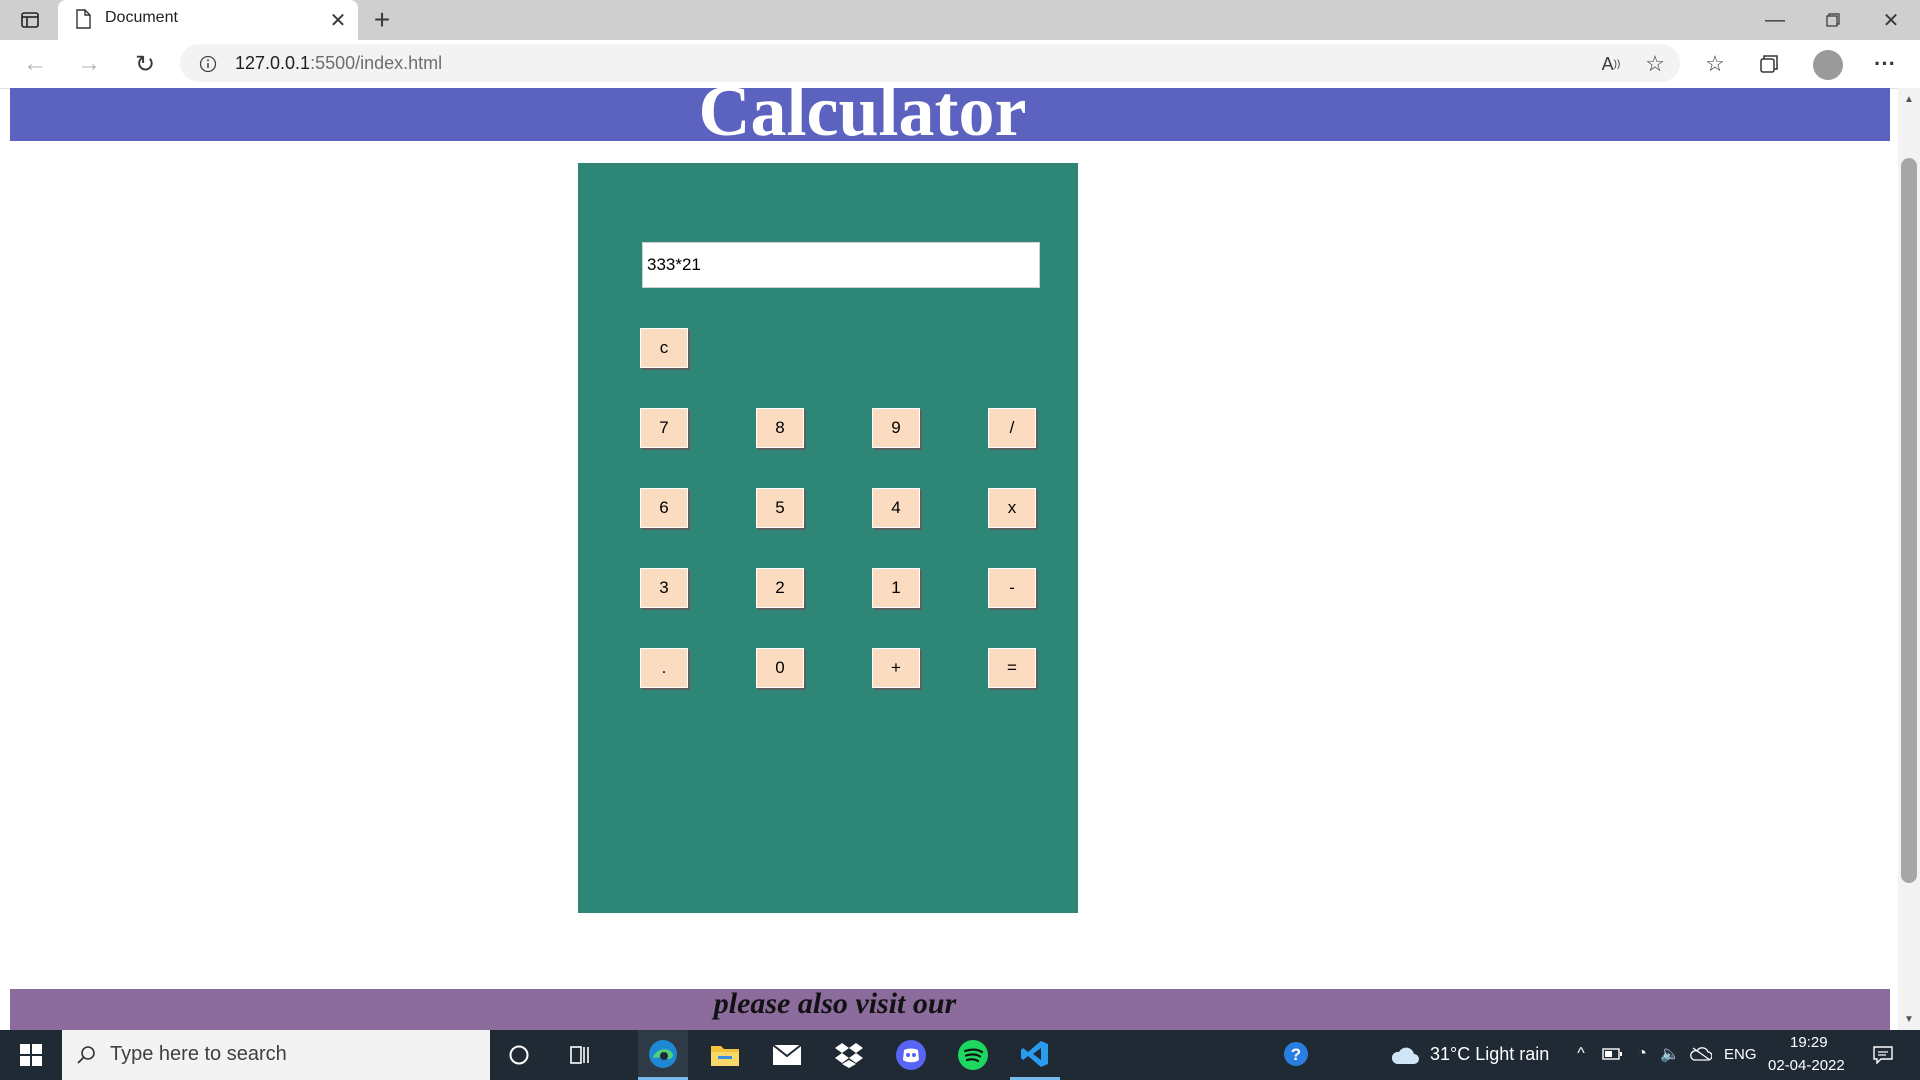  Describe the element at coordinates (780, 588) in the screenshot. I see `key-2: 2` at that location.